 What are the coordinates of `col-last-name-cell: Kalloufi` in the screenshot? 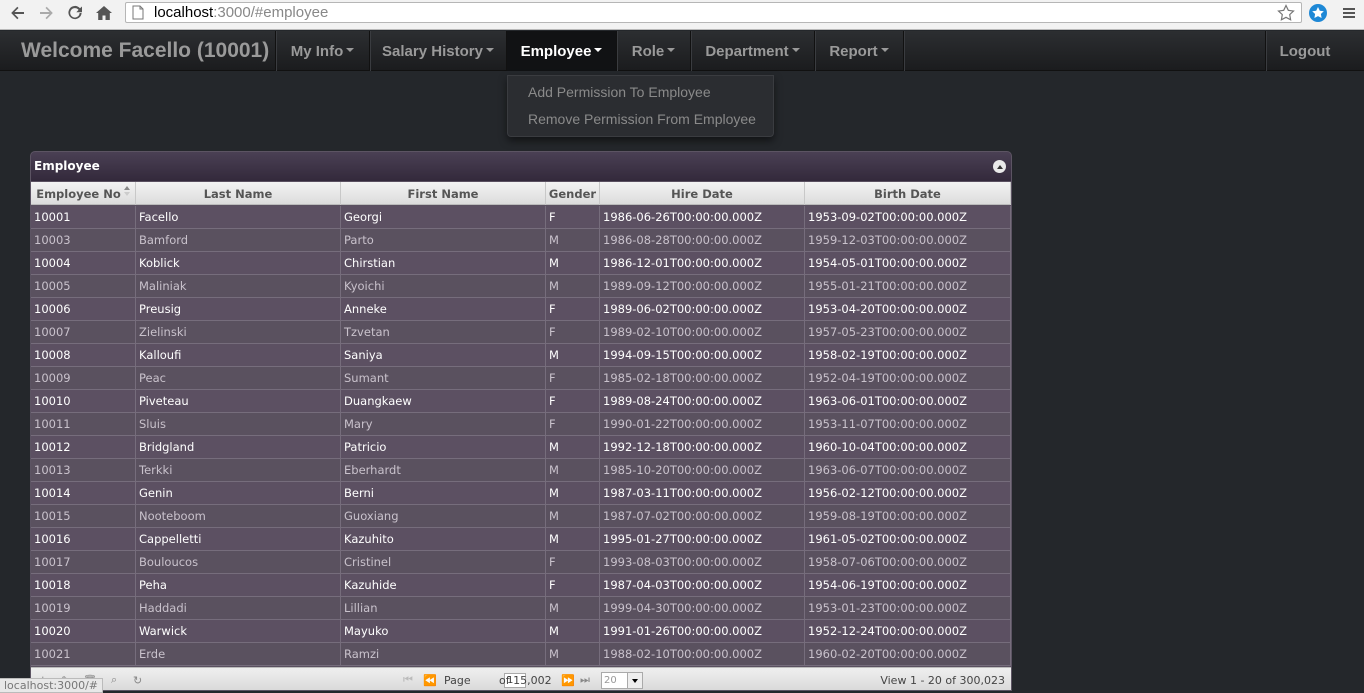 It's located at (238, 355).